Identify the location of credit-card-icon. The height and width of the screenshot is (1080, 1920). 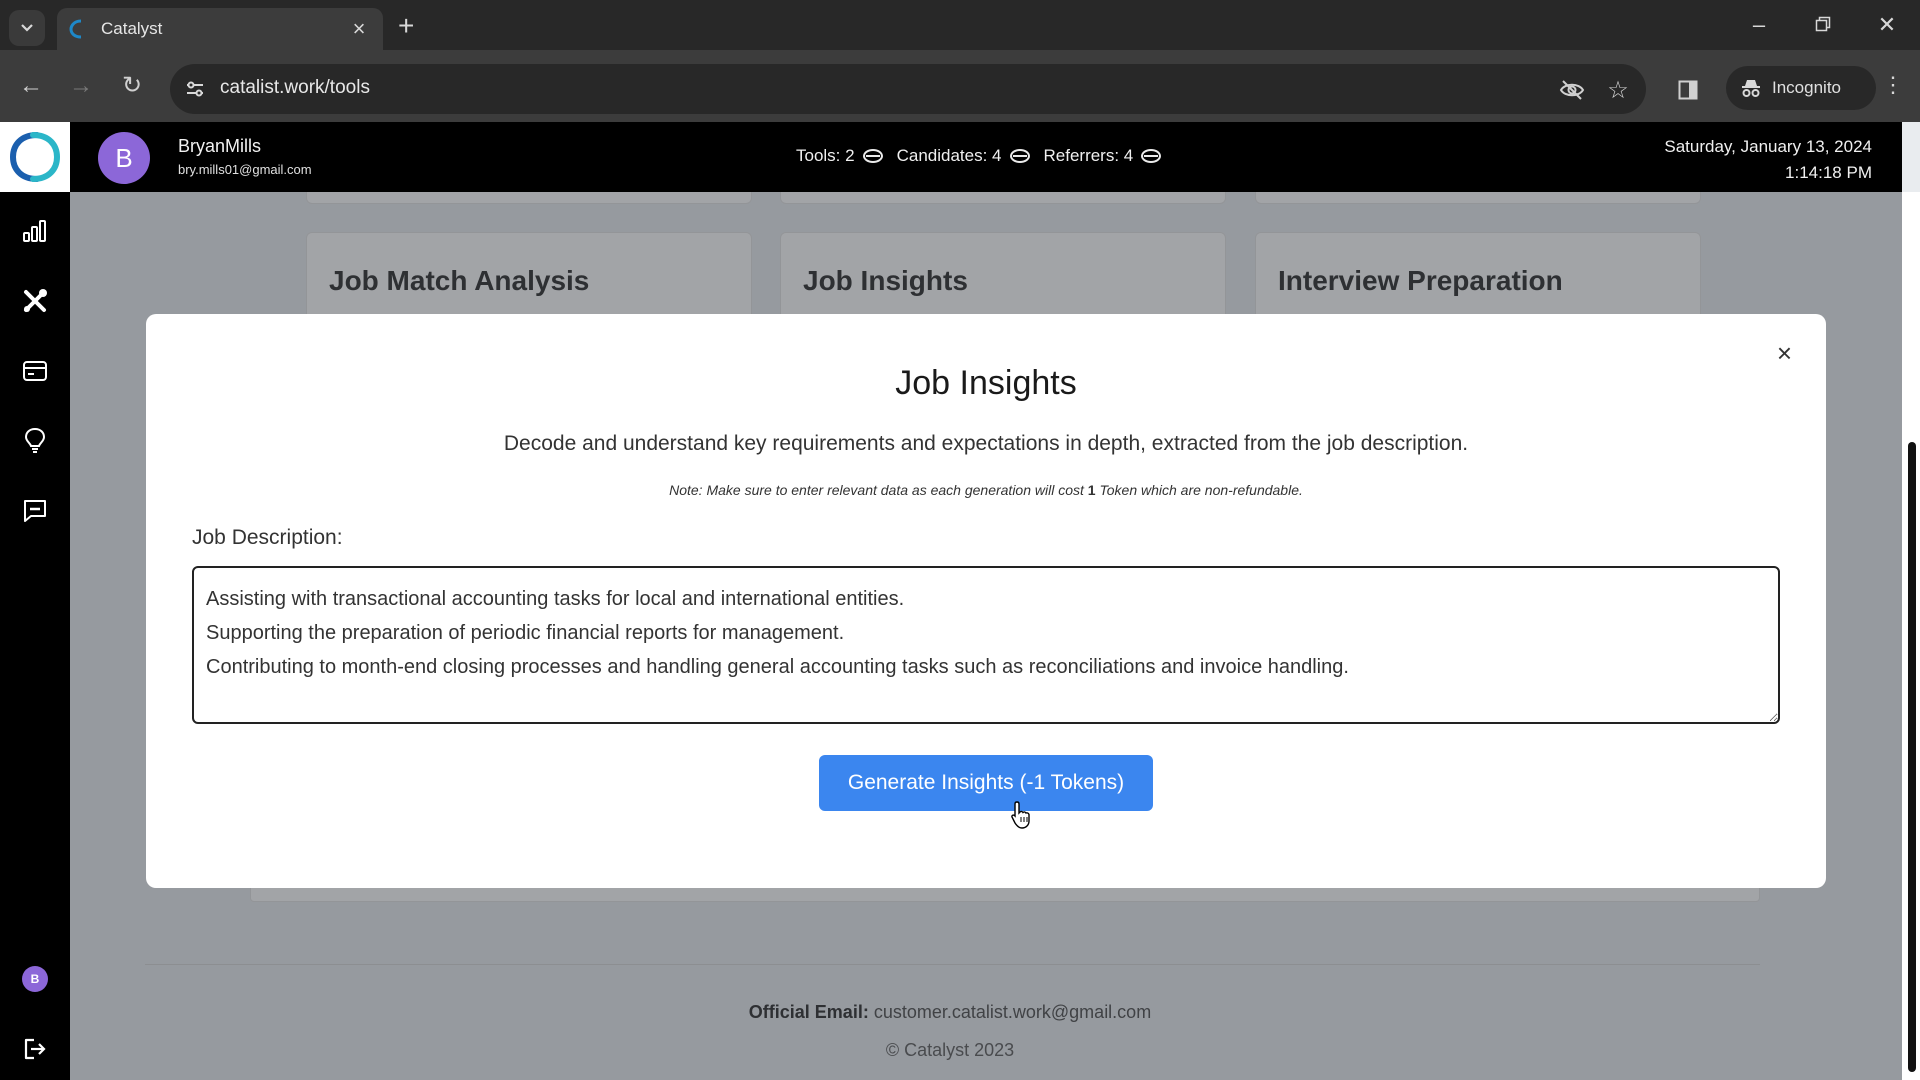
(35, 371).